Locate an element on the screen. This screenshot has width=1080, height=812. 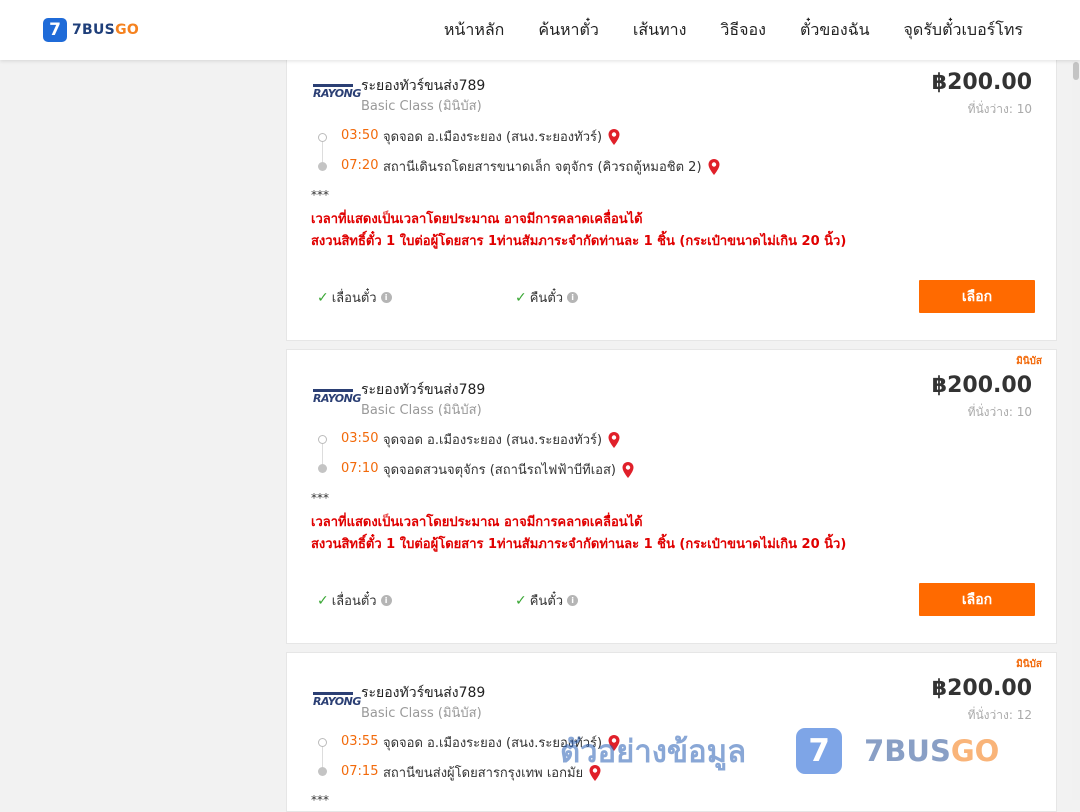
nav-home: หน้าหลัก is located at coordinates (474, 30).